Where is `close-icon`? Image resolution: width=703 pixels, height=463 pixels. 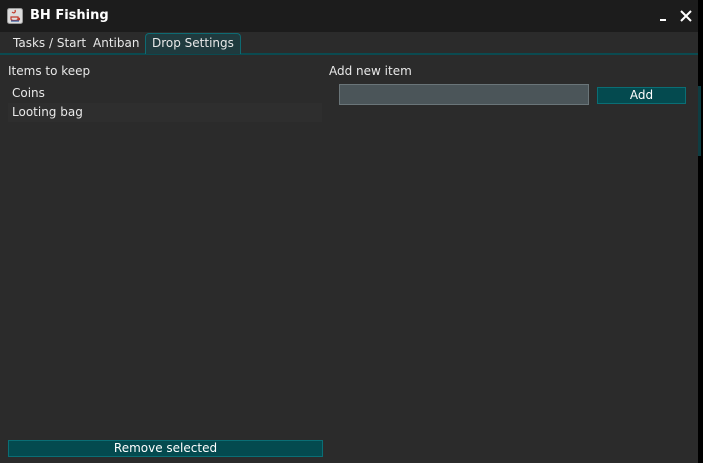 close-icon is located at coordinates (686, 16).